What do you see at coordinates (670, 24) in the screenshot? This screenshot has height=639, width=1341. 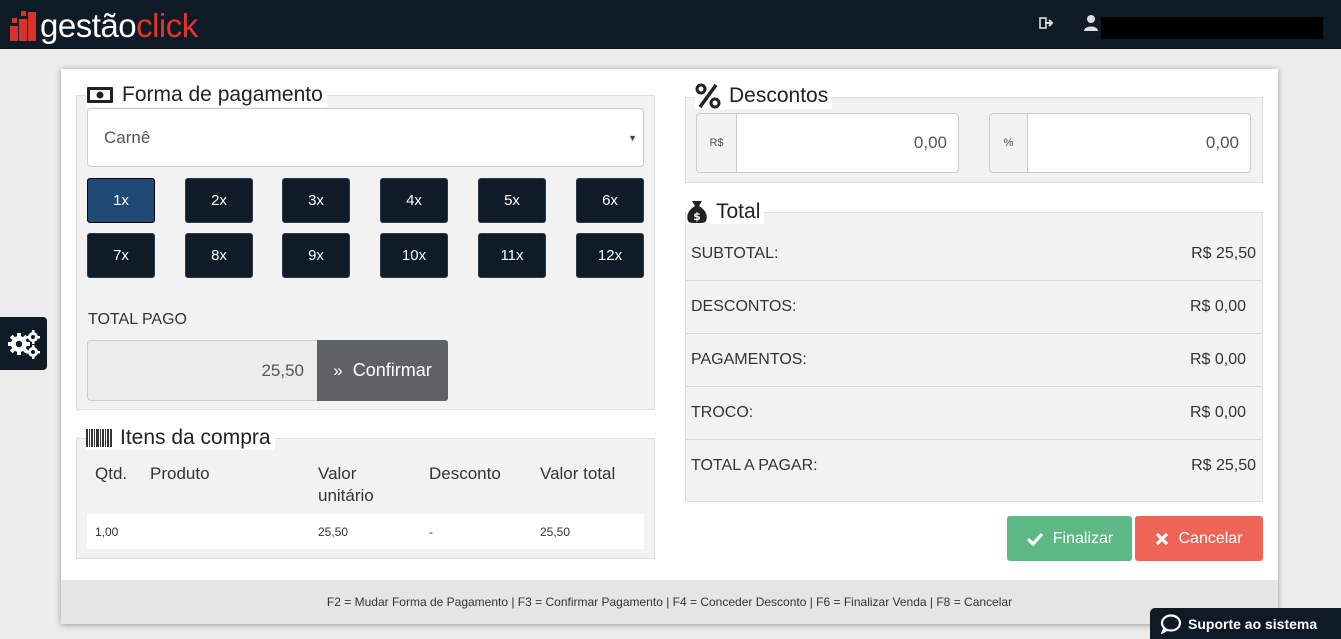 I see `top-navbar: gestãoclick` at bounding box center [670, 24].